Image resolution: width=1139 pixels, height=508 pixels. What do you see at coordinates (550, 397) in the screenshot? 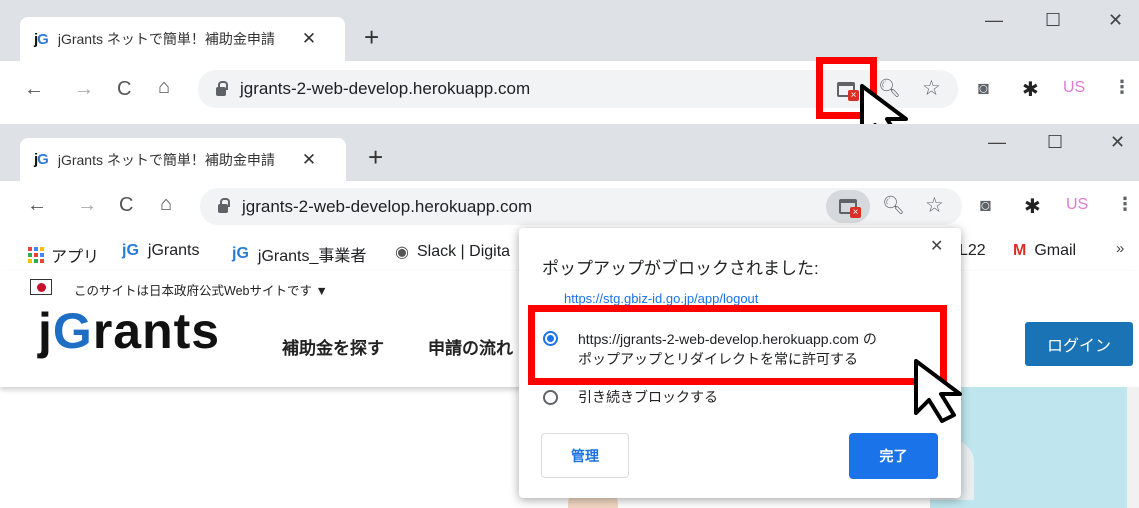
I see `radio-block` at bounding box center [550, 397].